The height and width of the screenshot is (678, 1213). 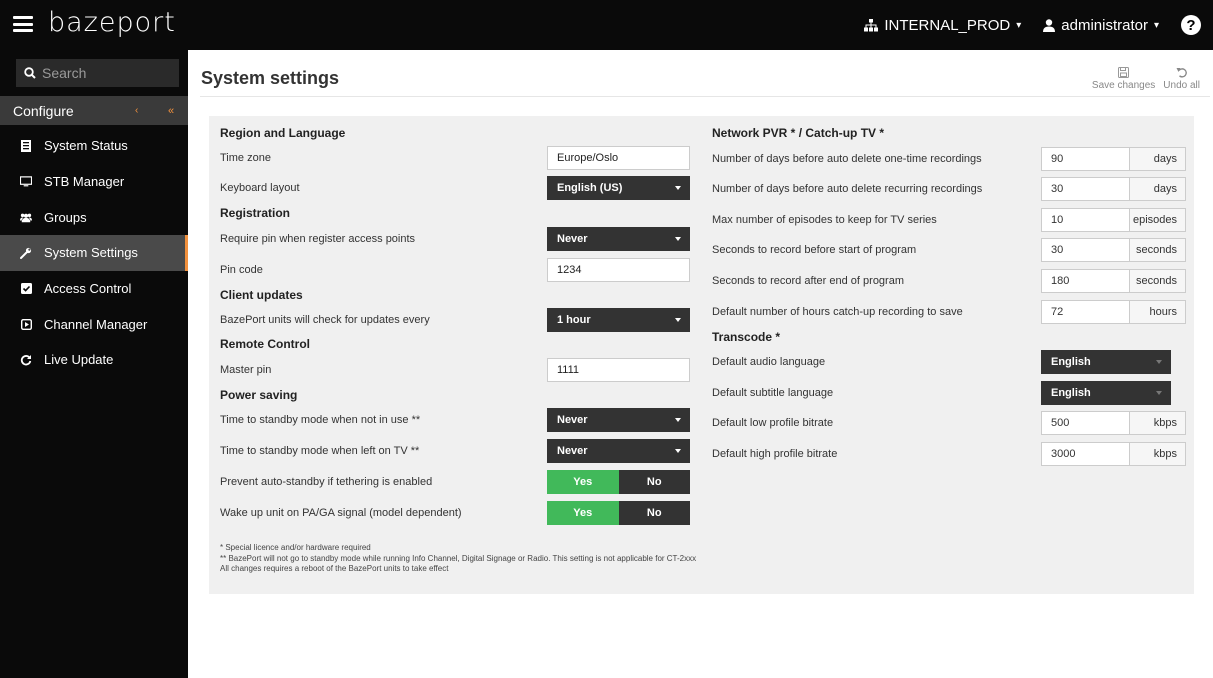 I want to click on environment-label: INTERNAL_PROD, so click(x=947, y=25).